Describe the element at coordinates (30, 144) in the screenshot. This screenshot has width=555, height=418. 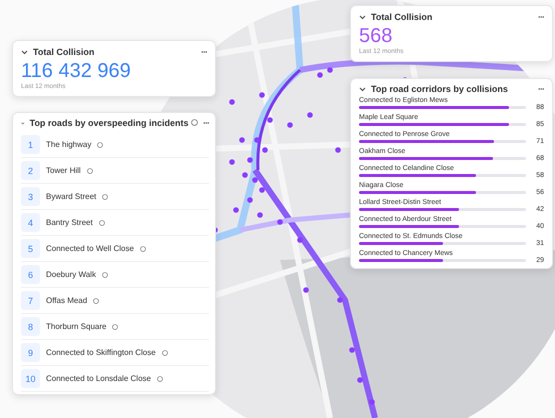
I see `rank-number: 1` at that location.